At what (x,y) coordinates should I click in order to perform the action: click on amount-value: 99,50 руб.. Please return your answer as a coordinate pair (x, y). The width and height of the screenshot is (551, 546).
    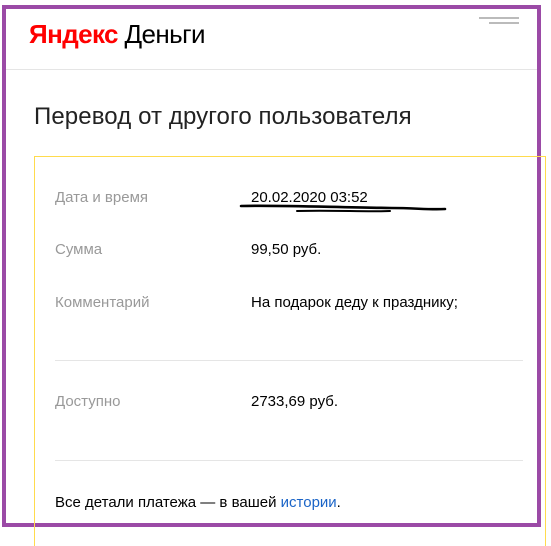
    Looking at the image, I should click on (286, 249).